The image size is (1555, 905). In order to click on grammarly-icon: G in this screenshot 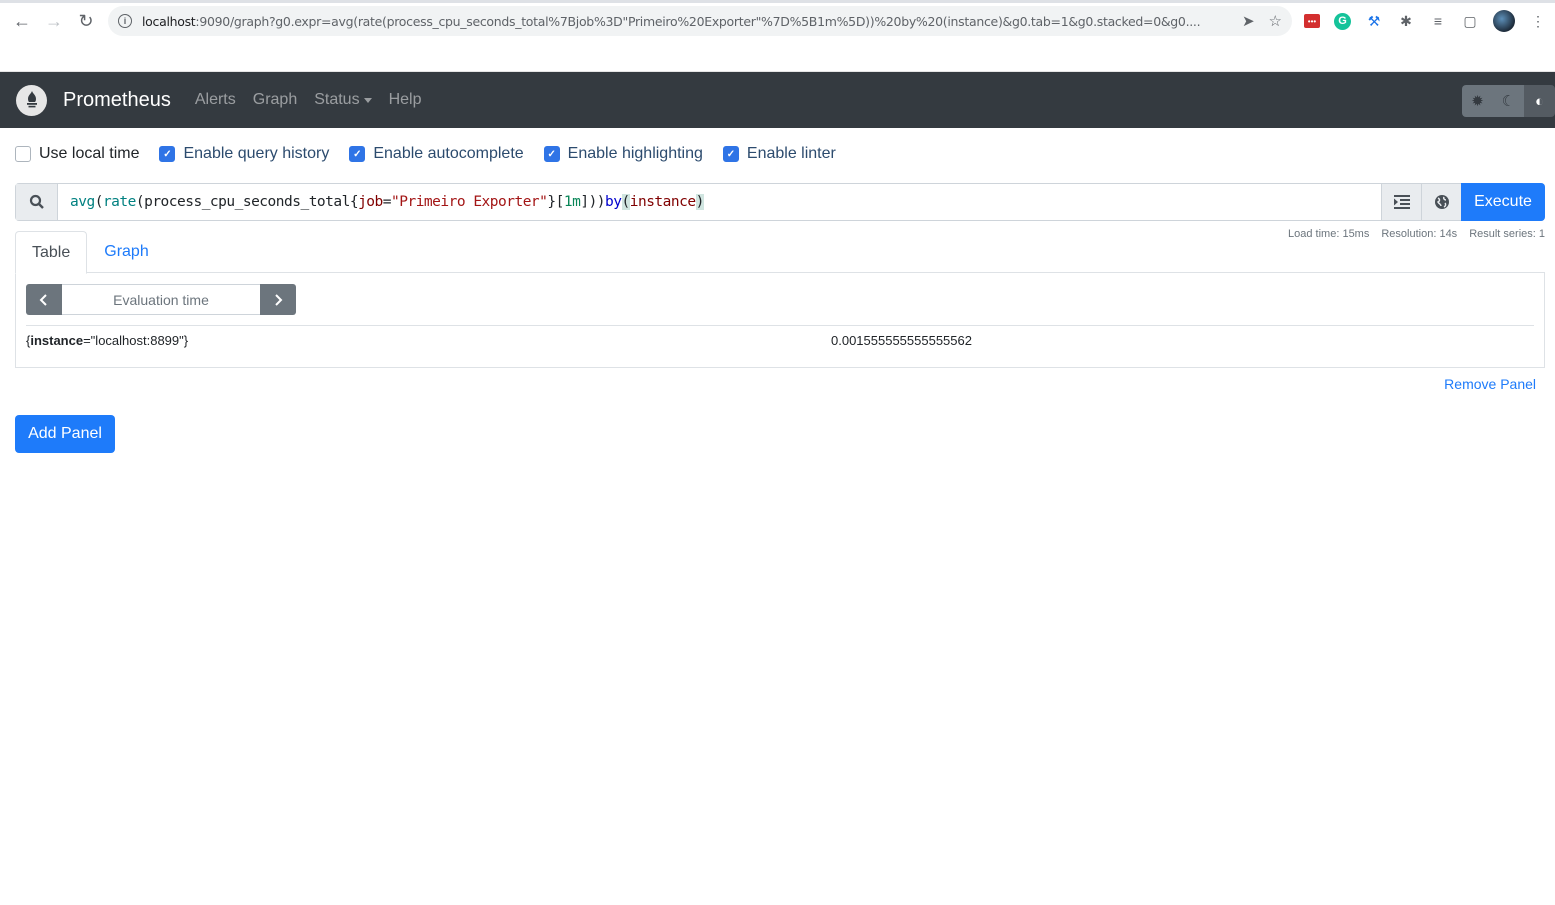, I will do `click(1342, 21)`.